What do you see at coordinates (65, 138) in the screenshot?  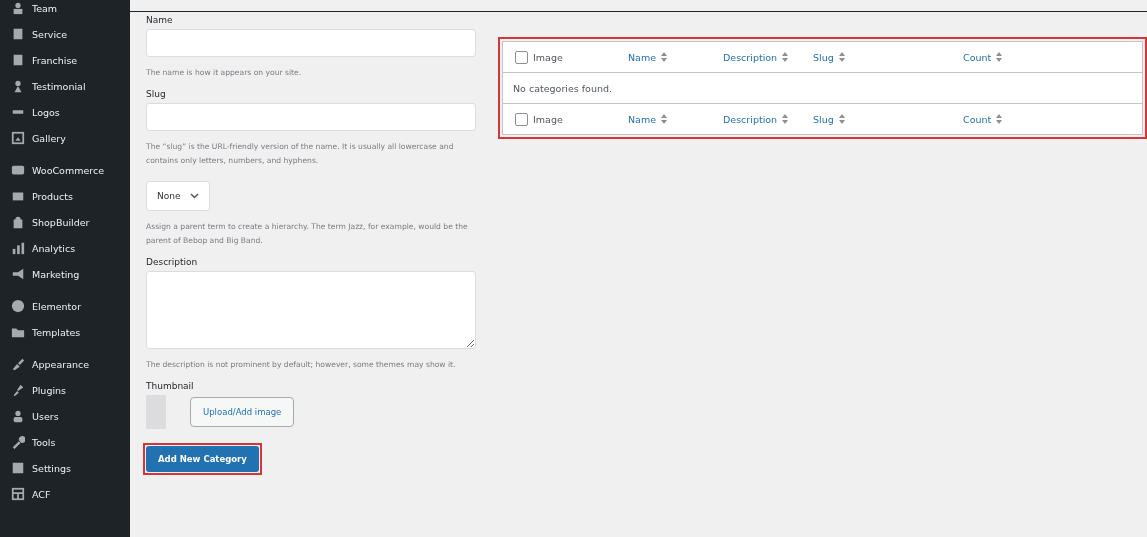 I see `menu-item: Gallery` at bounding box center [65, 138].